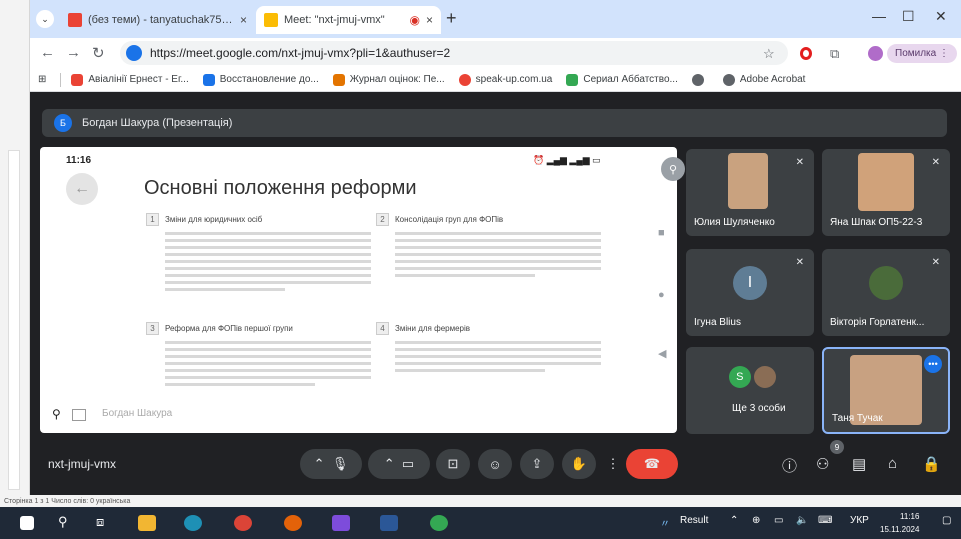 This screenshot has width=961, height=539. What do you see at coordinates (933, 364) in the screenshot?
I see `more-options-icon: •••` at bounding box center [933, 364].